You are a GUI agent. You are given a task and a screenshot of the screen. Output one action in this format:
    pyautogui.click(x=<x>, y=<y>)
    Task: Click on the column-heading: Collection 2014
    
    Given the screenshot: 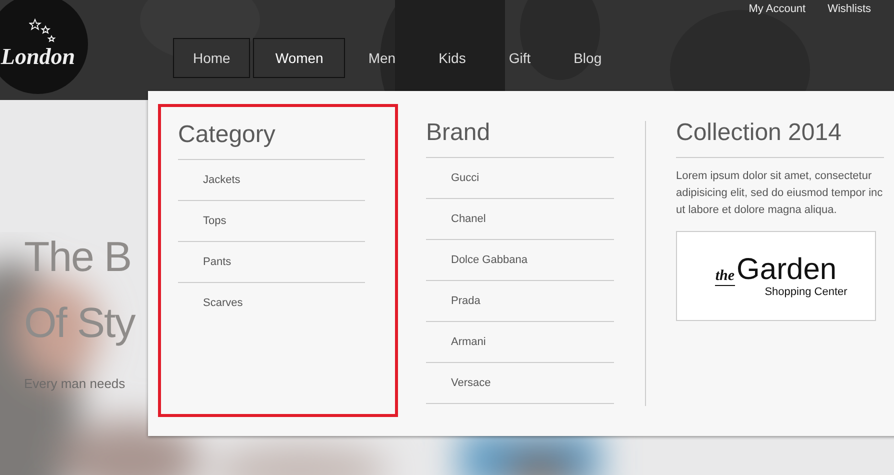 What is the action you would take?
    pyautogui.click(x=780, y=138)
    